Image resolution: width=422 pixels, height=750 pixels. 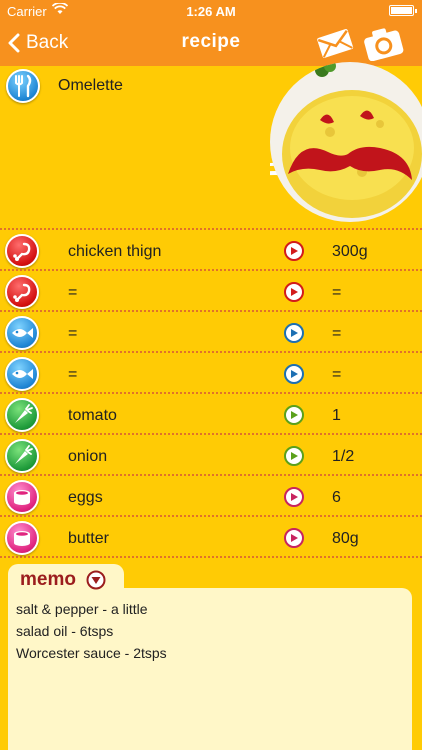 I want to click on camera-icon, so click(x=384, y=45).